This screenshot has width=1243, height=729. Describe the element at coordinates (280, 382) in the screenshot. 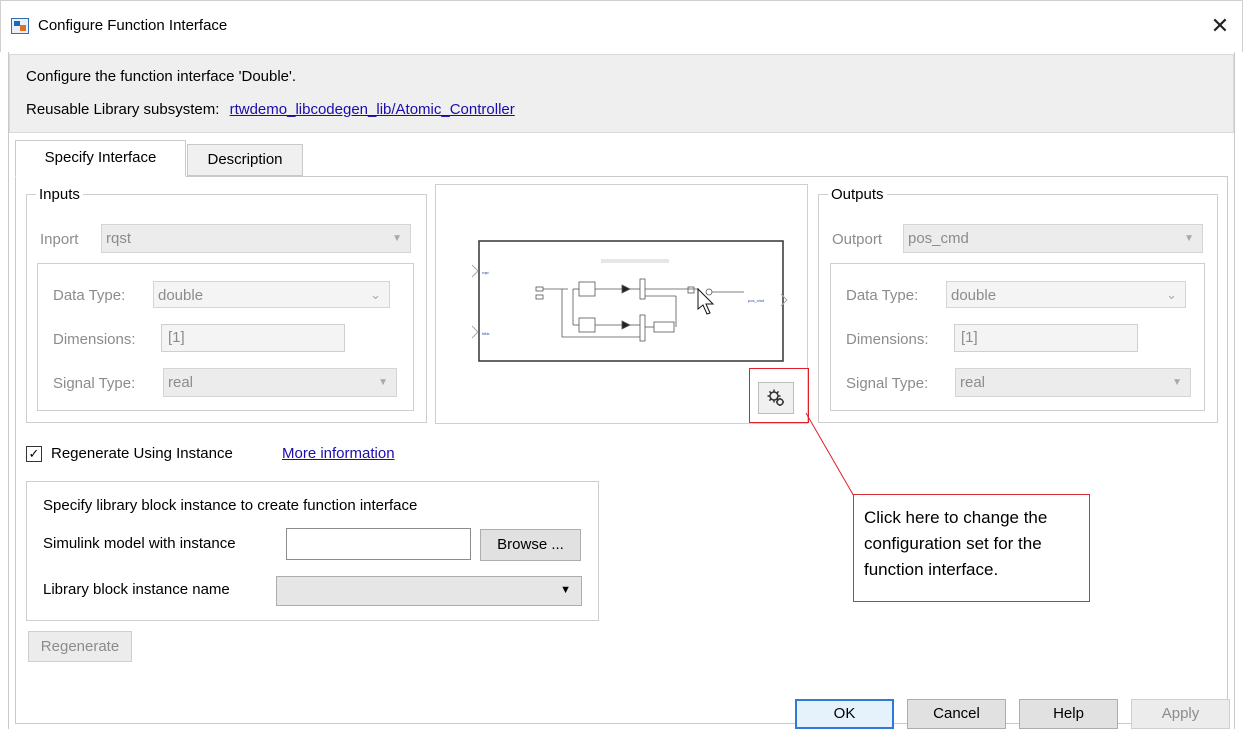

I see `input-signal-type-dropdown: real ▼` at that location.